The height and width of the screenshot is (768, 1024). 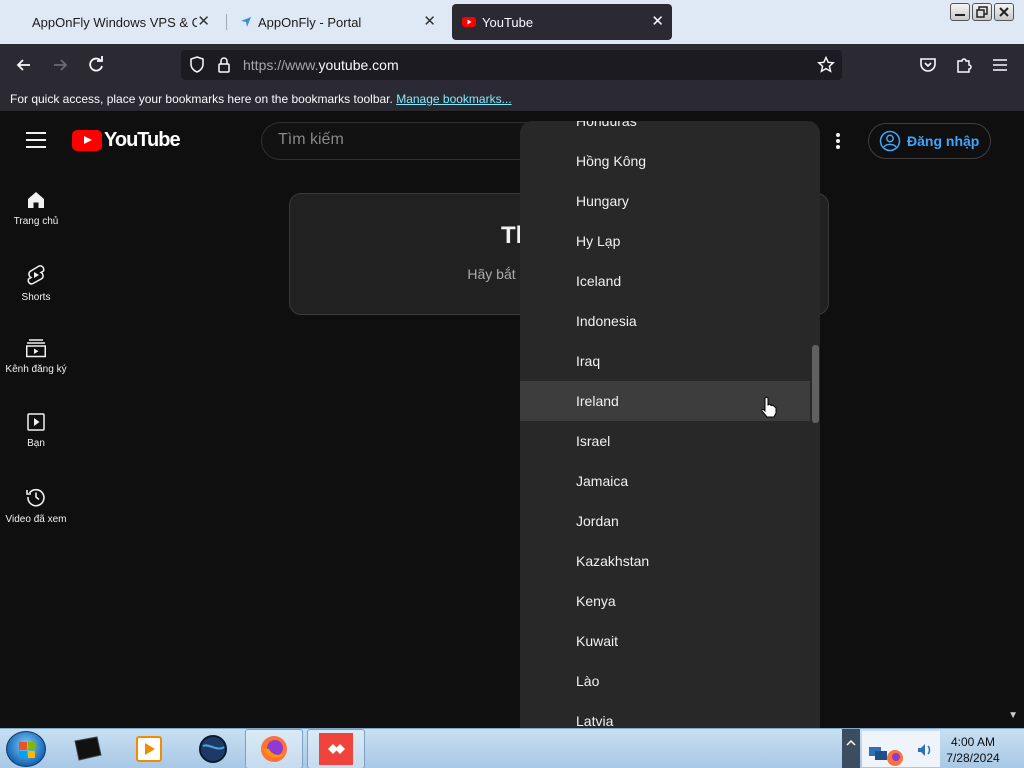 What do you see at coordinates (197, 65) in the screenshot?
I see `shield-icon` at bounding box center [197, 65].